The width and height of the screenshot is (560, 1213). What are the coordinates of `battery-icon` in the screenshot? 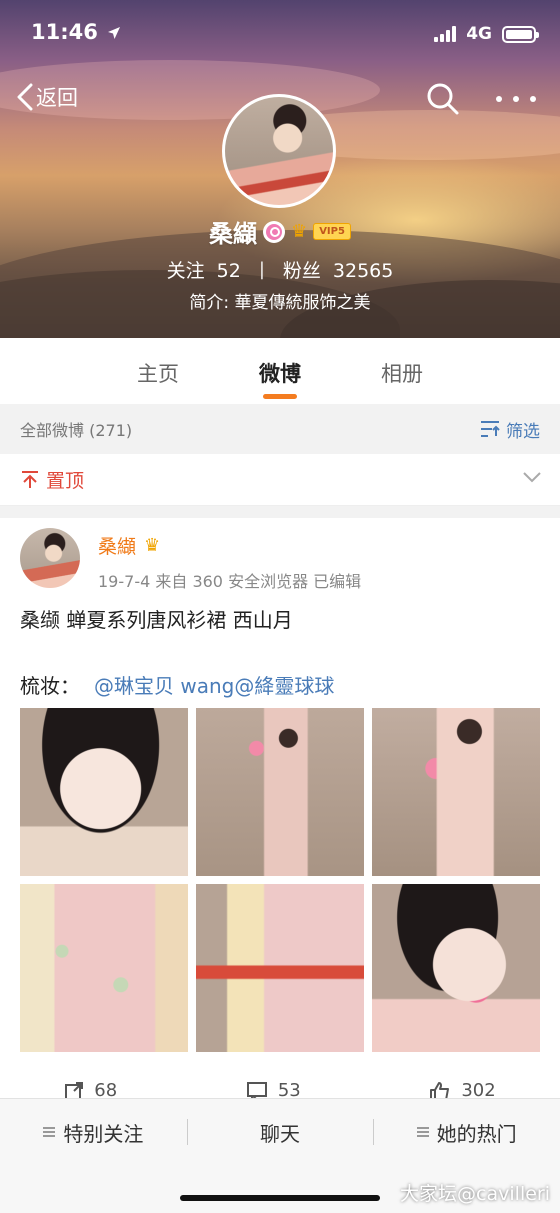 It's located at (520, 34).